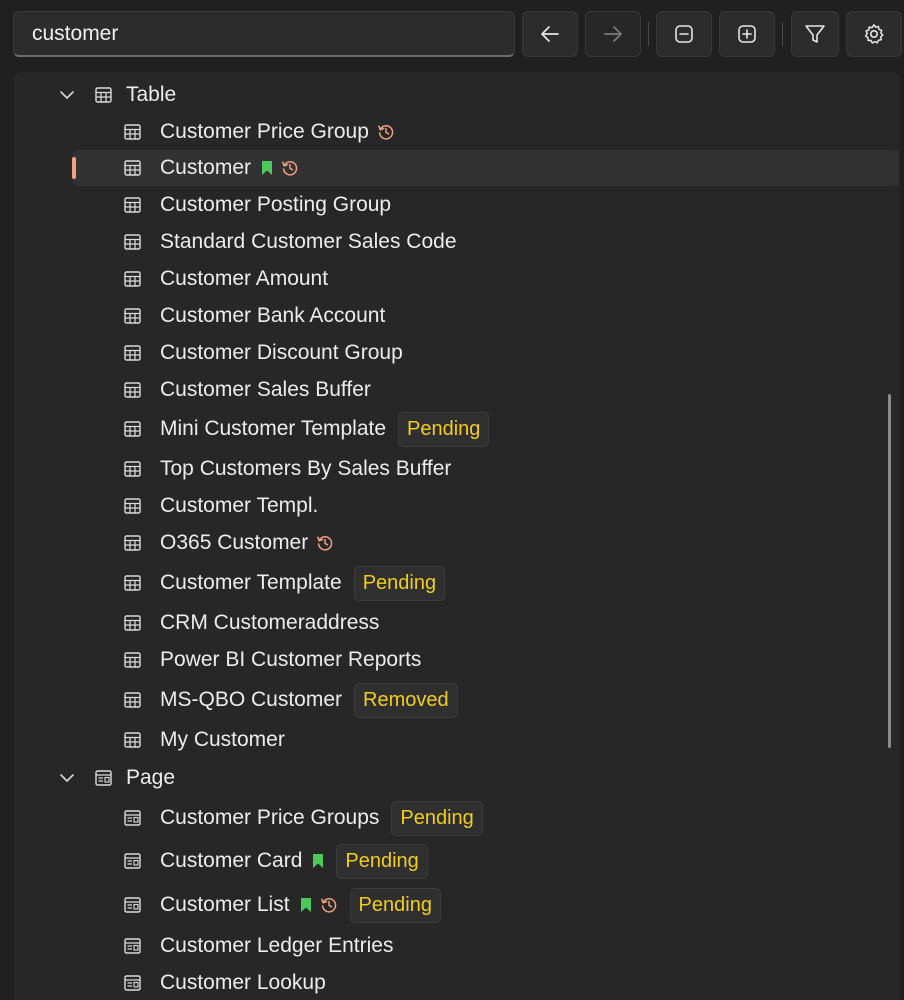 The width and height of the screenshot is (904, 1000). I want to click on tree-item: O365 Customer, so click(457, 543).